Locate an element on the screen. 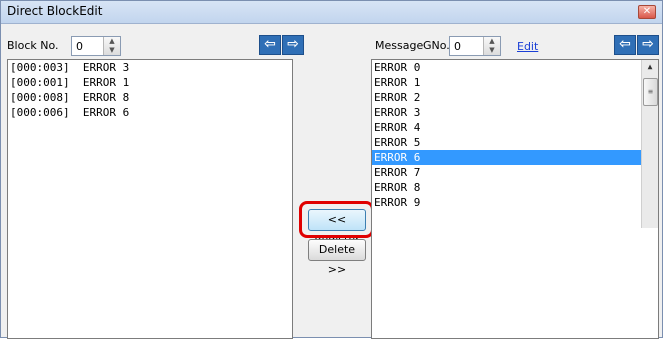 The image size is (663, 339). message-list-item: ERROR 3 is located at coordinates (515, 112).